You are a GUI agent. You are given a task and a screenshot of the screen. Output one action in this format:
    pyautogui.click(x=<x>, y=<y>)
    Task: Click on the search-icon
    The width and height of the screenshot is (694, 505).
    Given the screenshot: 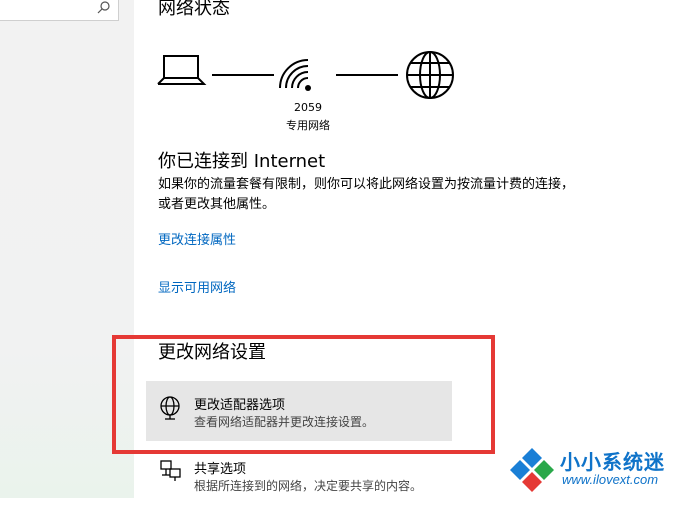 What is the action you would take?
    pyautogui.click(x=104, y=10)
    